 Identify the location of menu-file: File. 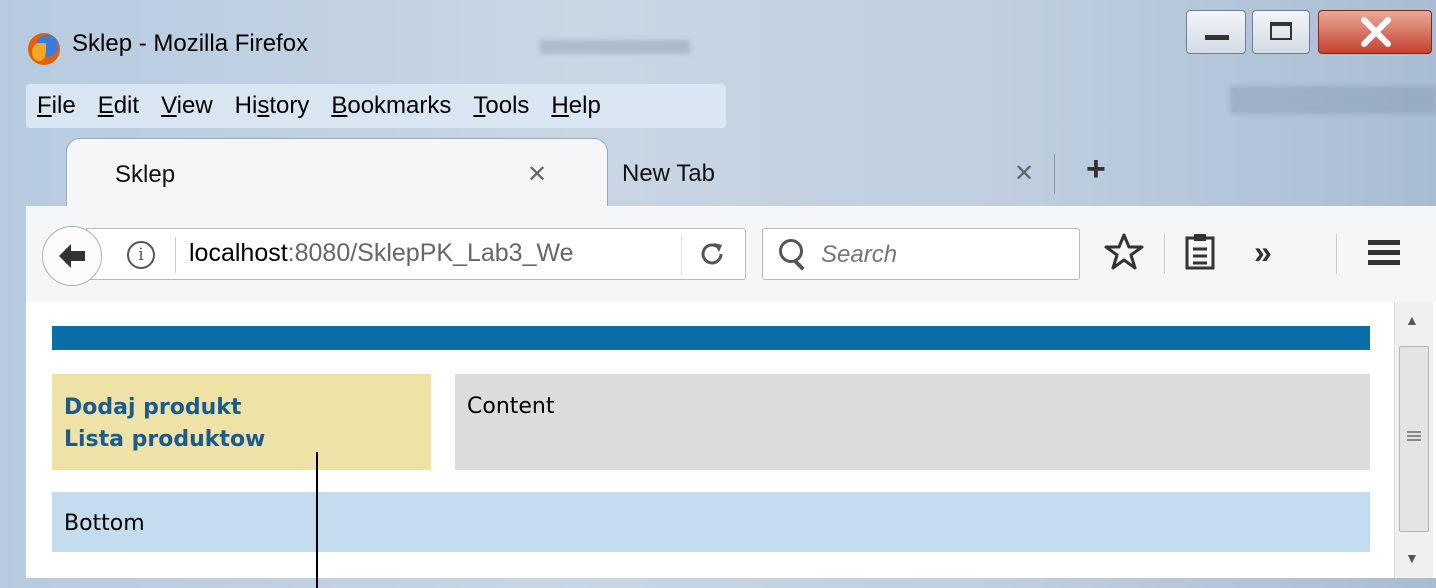
(56, 106).